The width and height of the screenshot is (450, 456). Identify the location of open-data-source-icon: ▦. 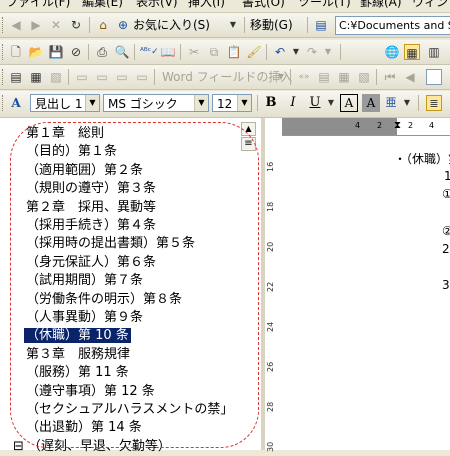
(36, 77).